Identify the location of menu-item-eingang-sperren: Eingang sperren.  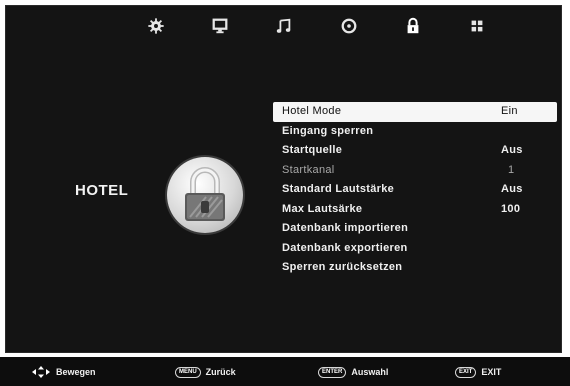
(415, 132).